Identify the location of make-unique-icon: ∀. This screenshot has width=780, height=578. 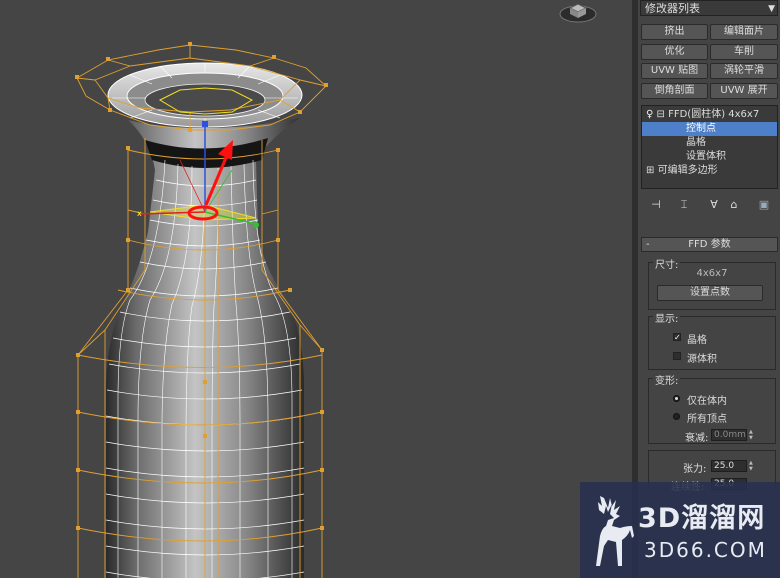
(714, 205).